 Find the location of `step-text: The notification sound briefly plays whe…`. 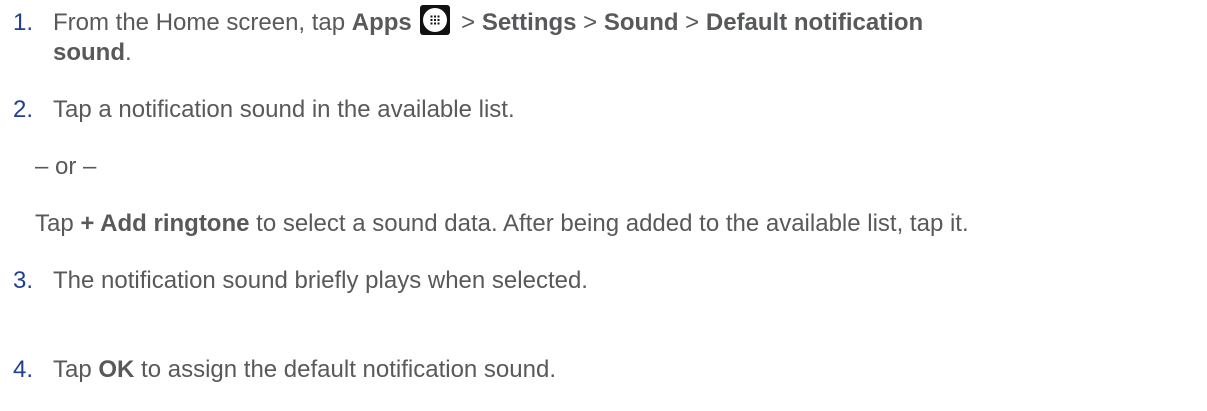

step-text: The notification sound briefly plays whe… is located at coordinates (320, 280).